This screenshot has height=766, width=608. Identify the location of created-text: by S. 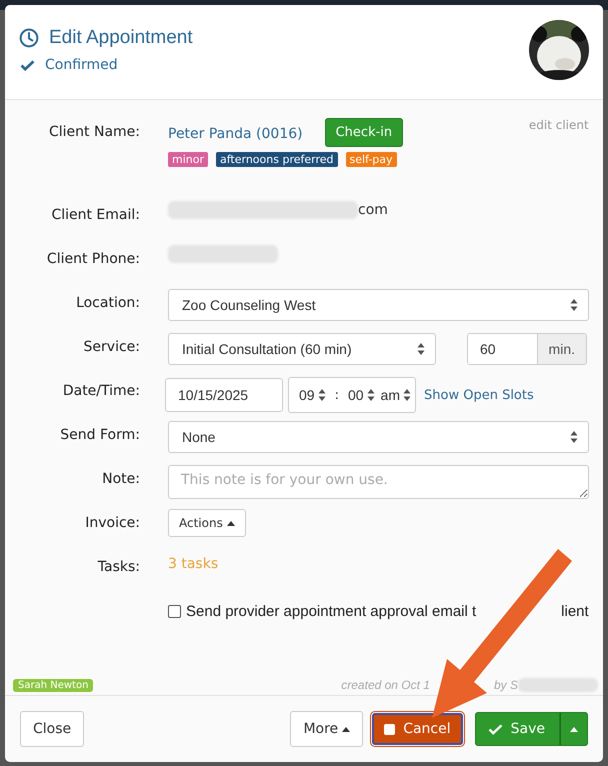
(506, 685).